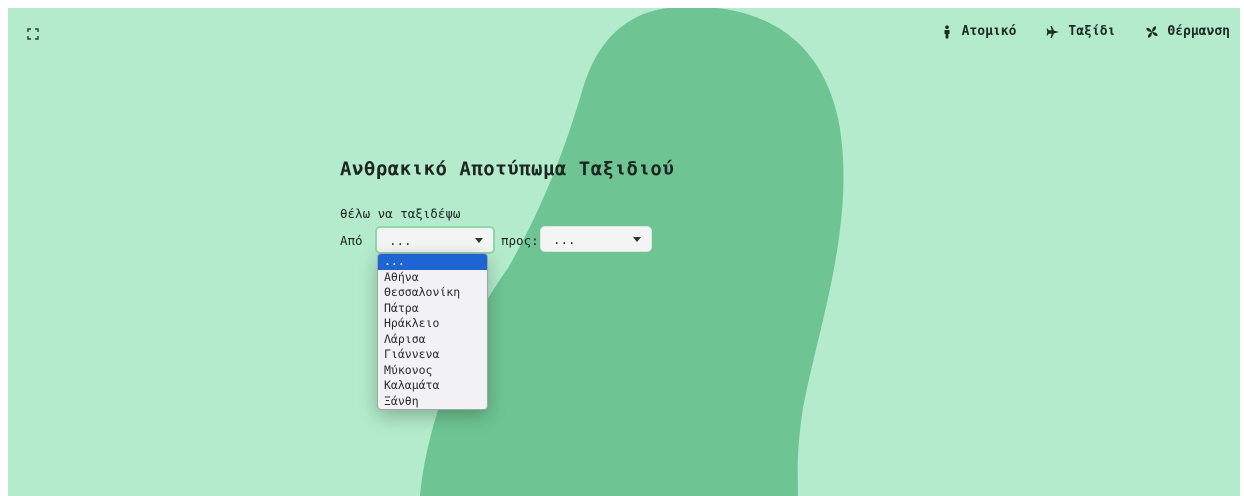 The width and height of the screenshot is (1244, 496). Describe the element at coordinates (1152, 31) in the screenshot. I see `fan-icon` at that location.